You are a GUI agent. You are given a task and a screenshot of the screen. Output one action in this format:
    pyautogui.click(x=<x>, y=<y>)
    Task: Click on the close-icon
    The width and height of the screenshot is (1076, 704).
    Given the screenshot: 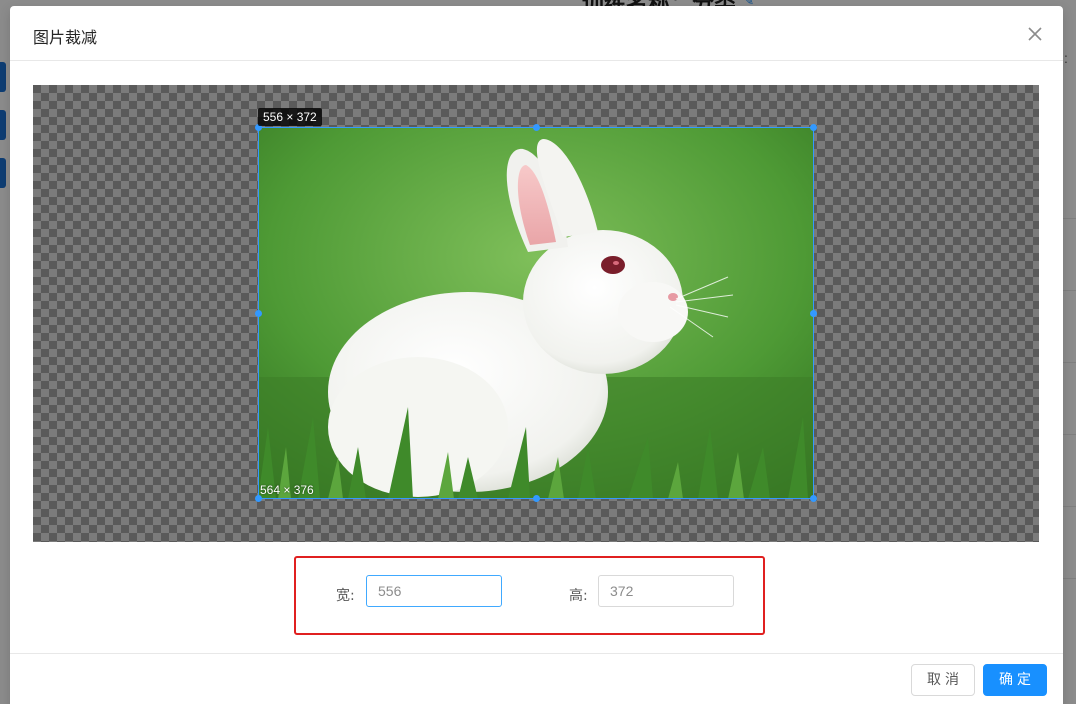 What is the action you would take?
    pyautogui.click(x=1035, y=34)
    